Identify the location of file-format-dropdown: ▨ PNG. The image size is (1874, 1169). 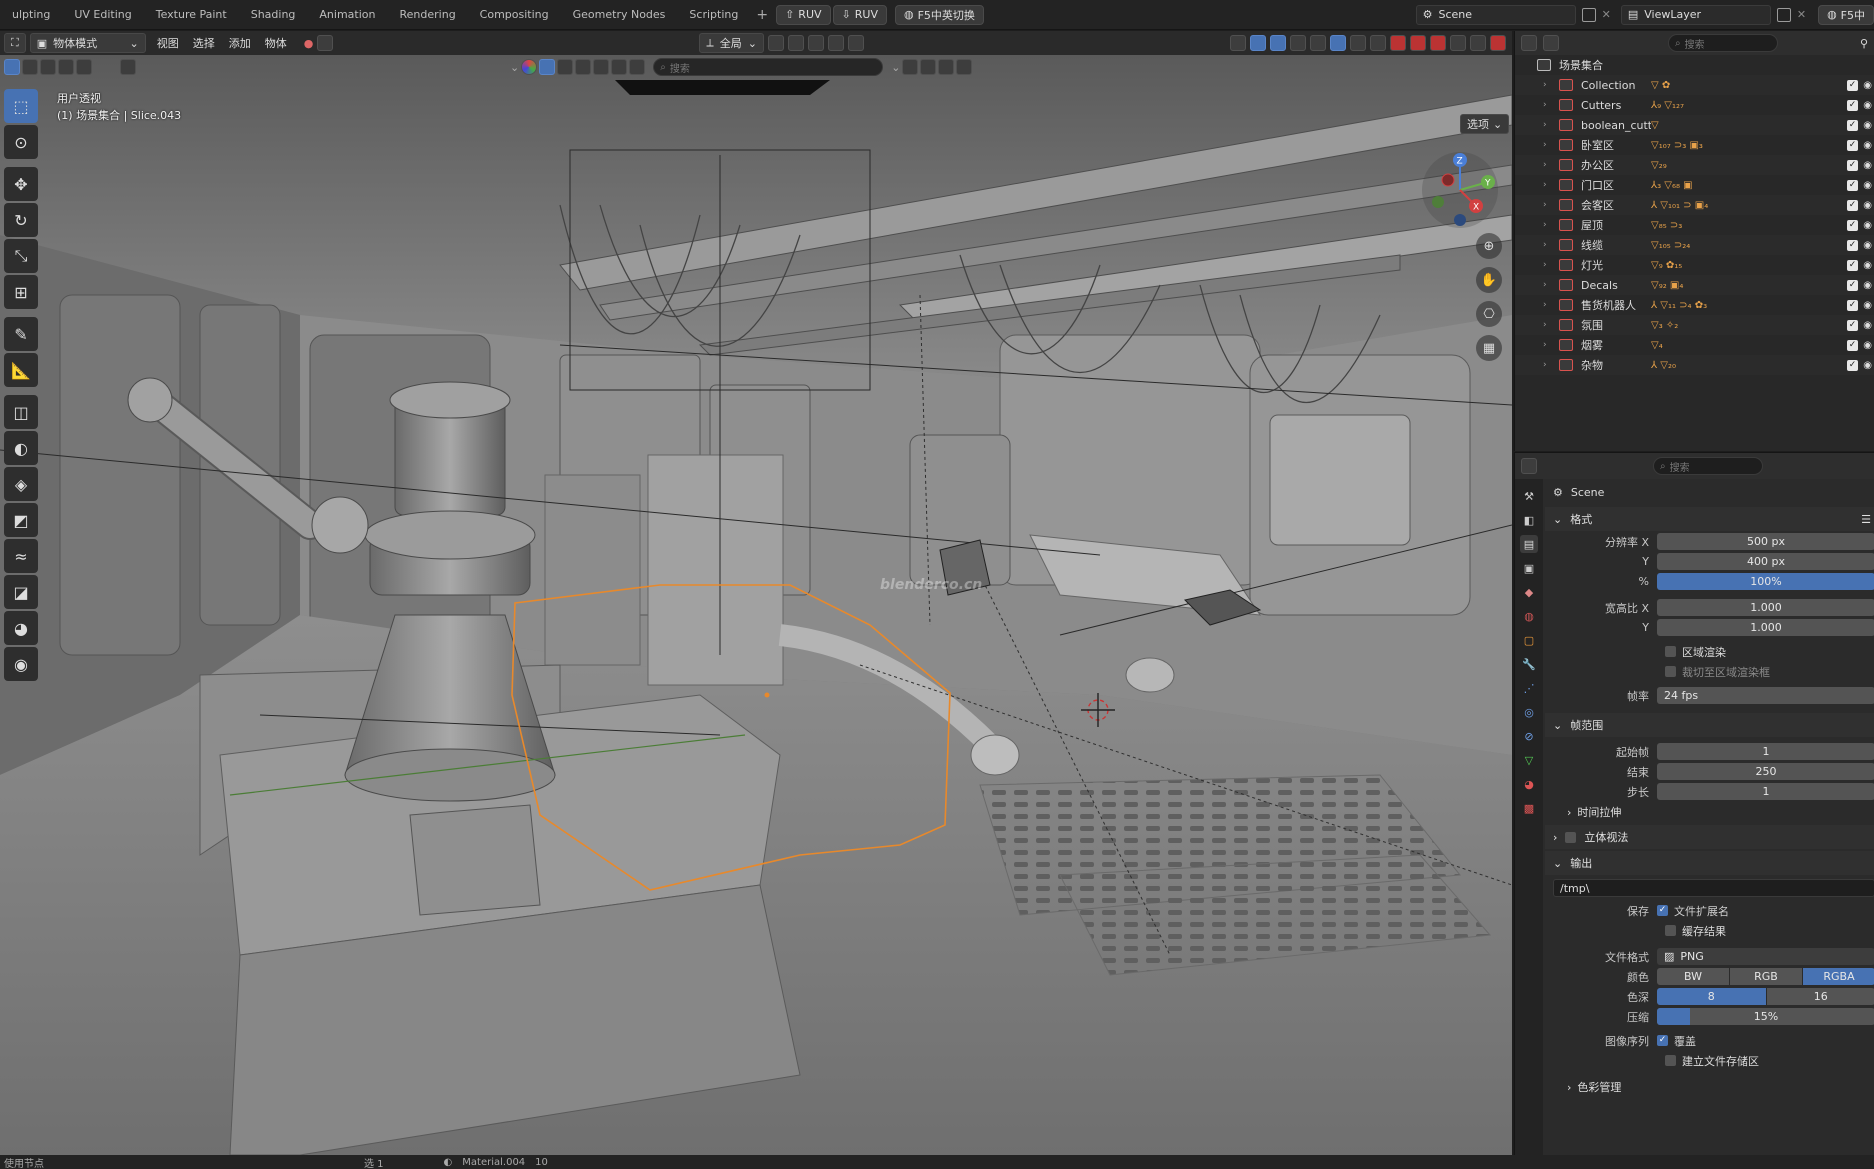
(1765, 956).